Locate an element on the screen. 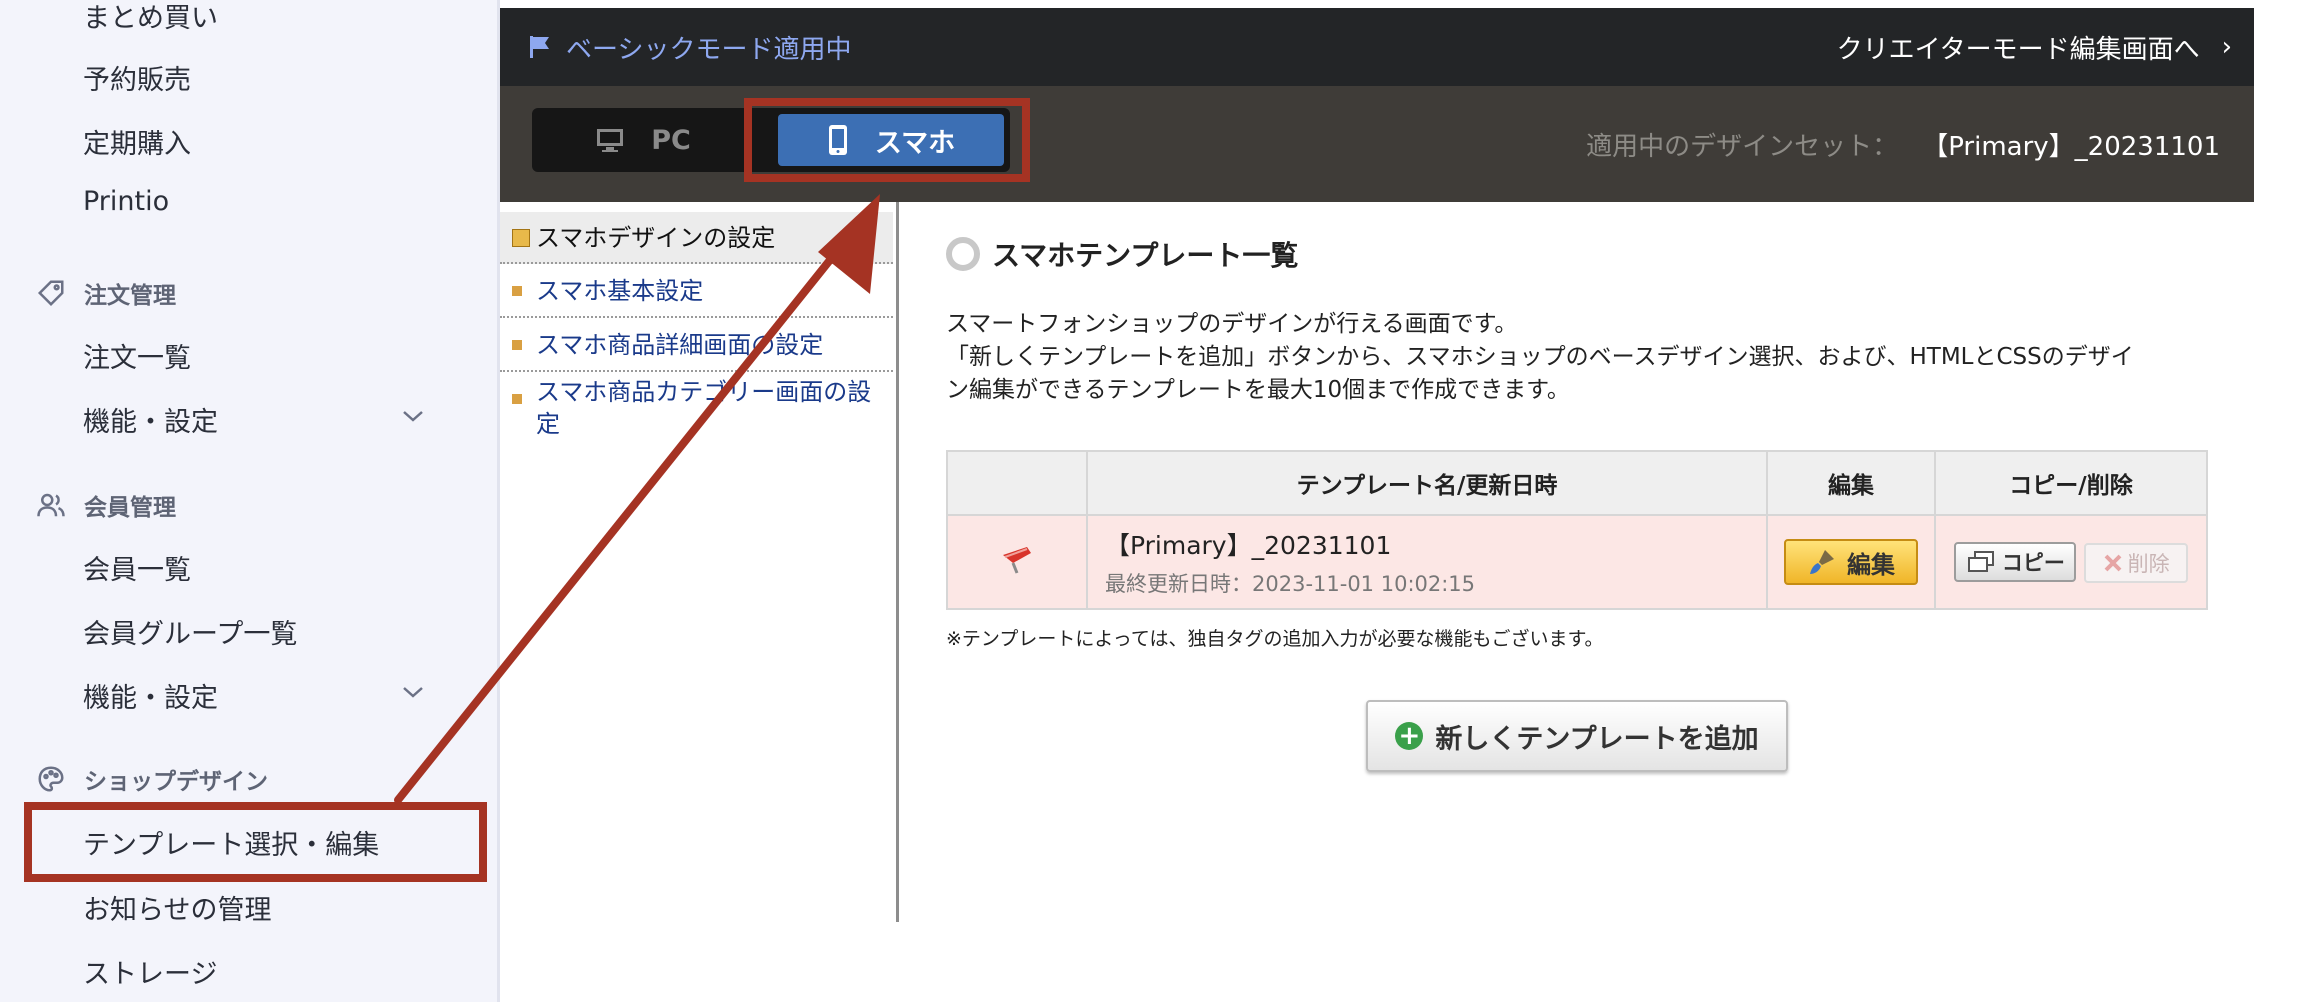  template-updated: 最終更新日時：2023-11-01 10:02:15 is located at coordinates (1290, 584).